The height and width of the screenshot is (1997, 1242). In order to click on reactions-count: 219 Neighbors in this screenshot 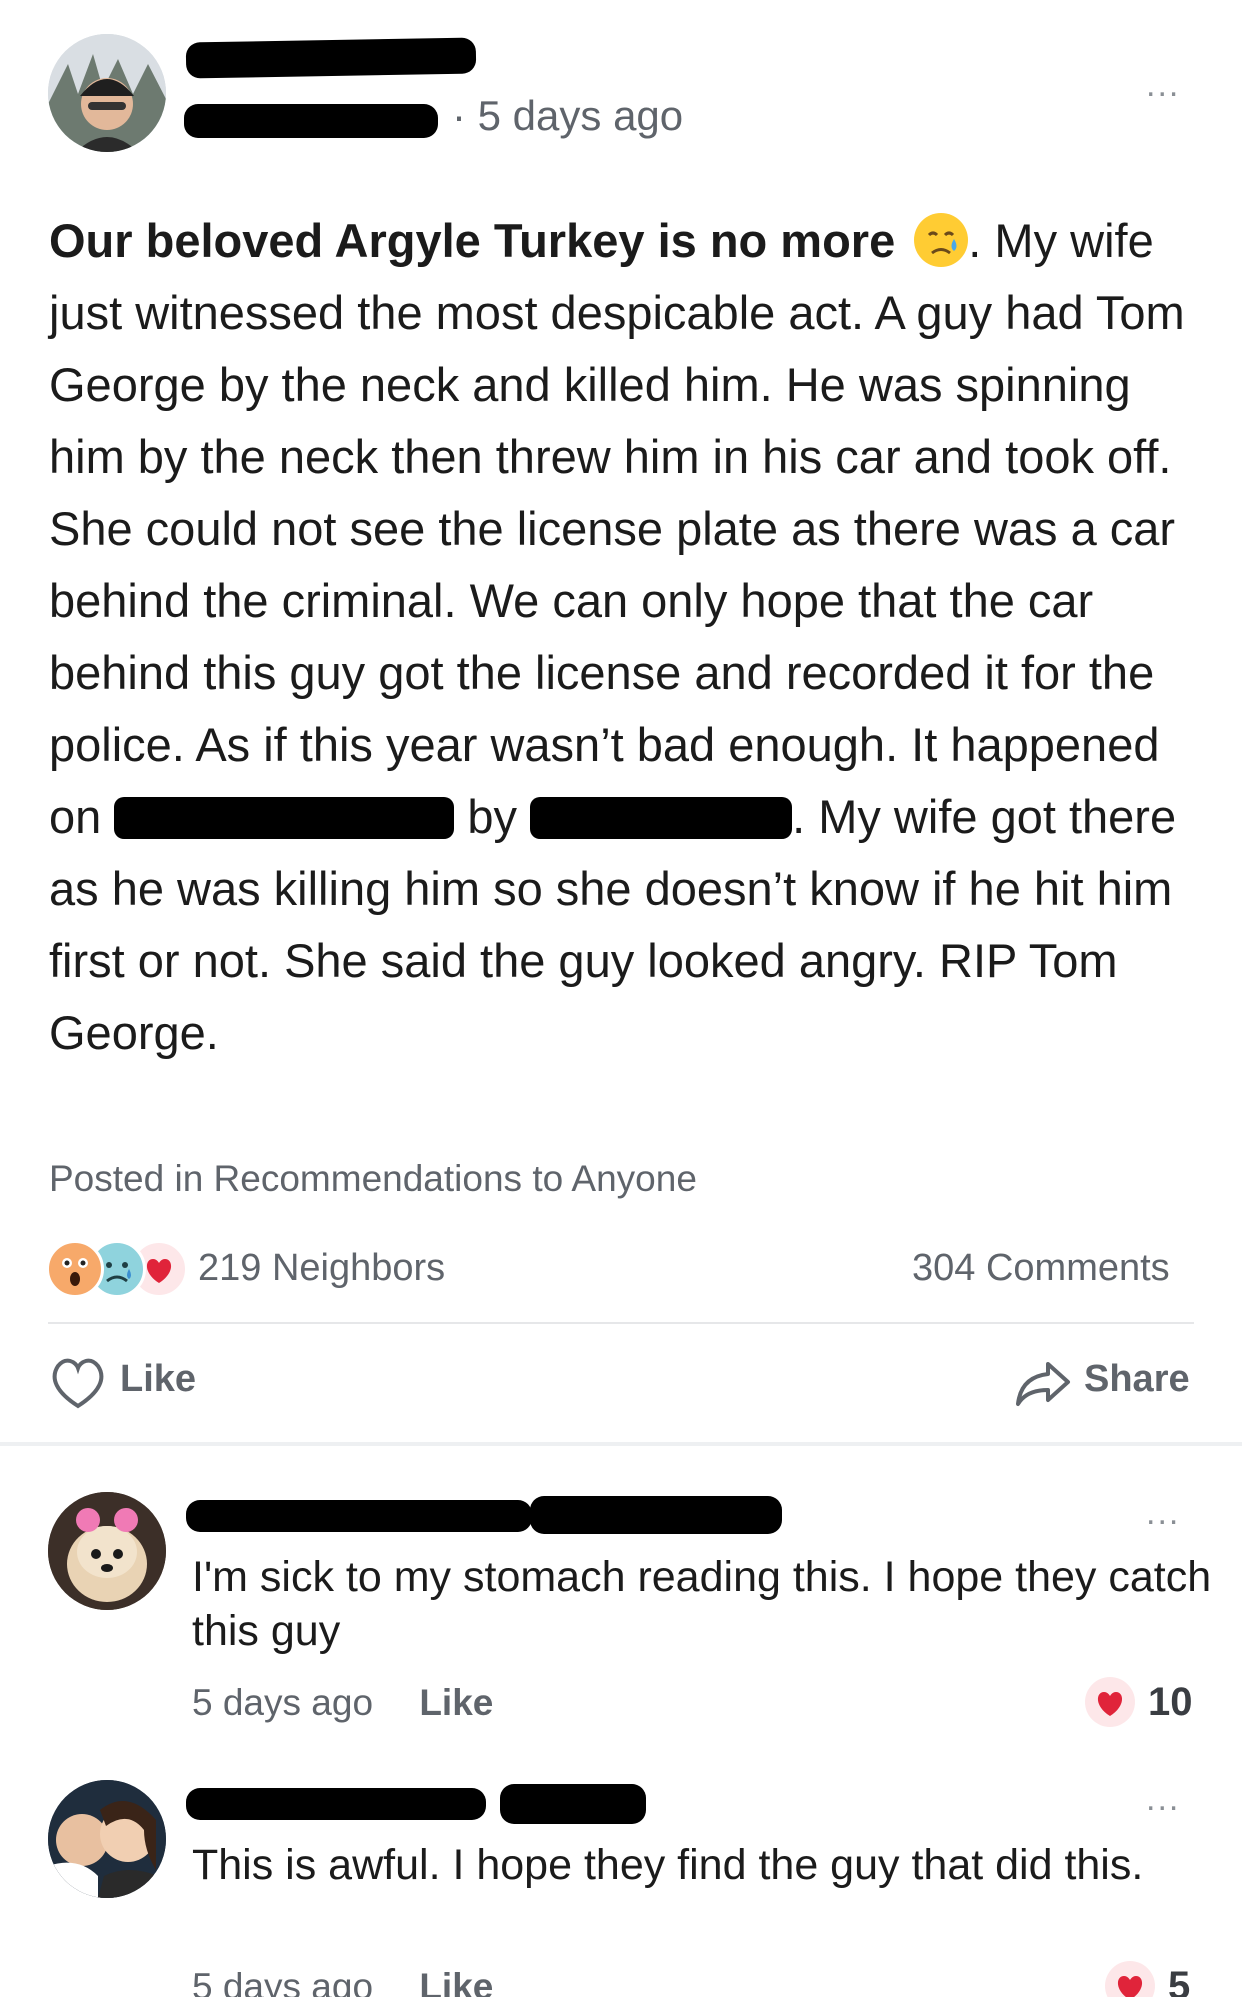, I will do `click(322, 1268)`.